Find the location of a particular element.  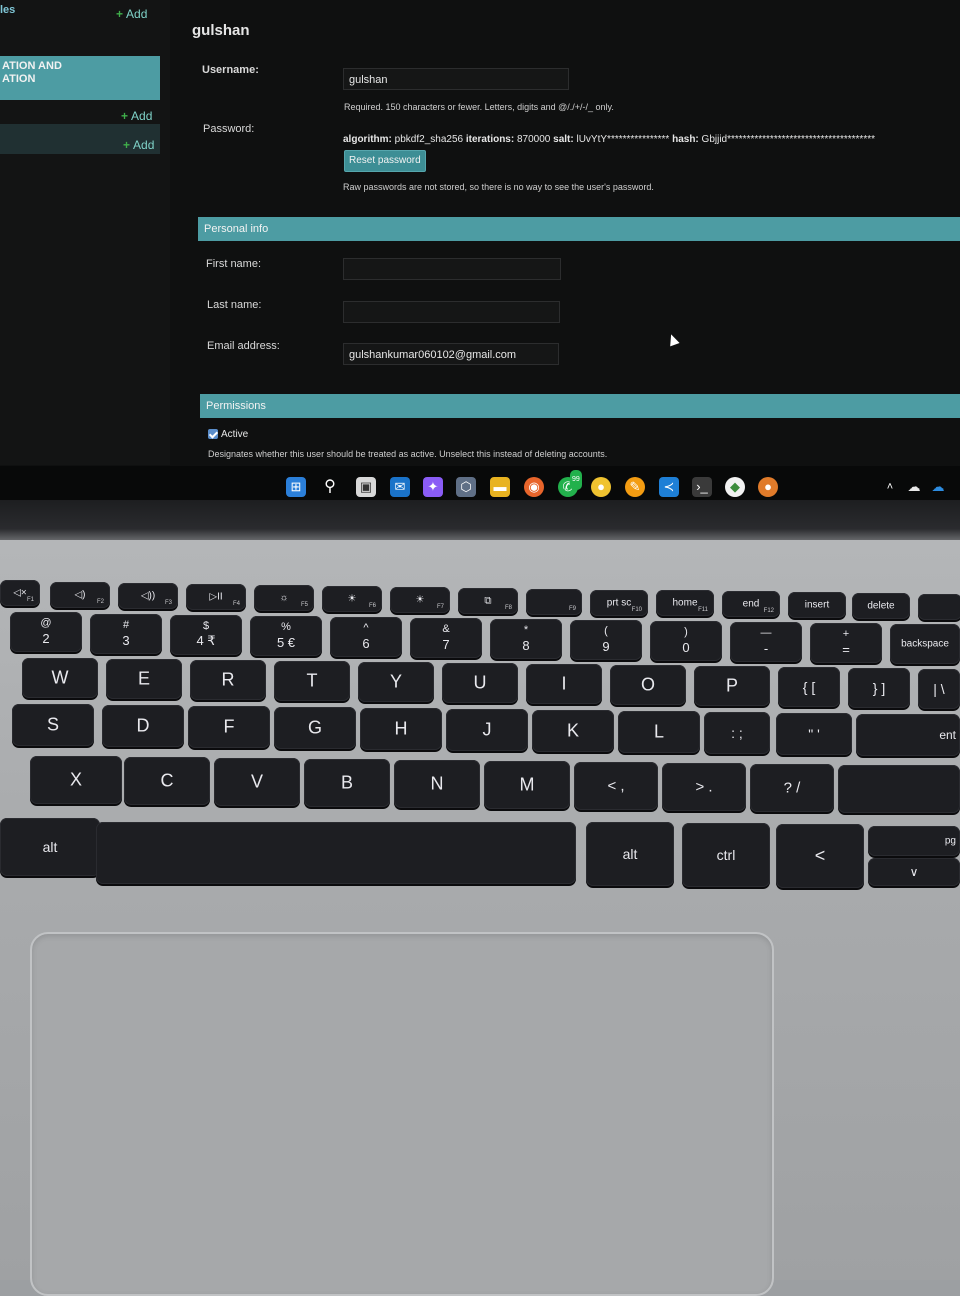

windows-start-icon: ⊞ is located at coordinates (296, 487).